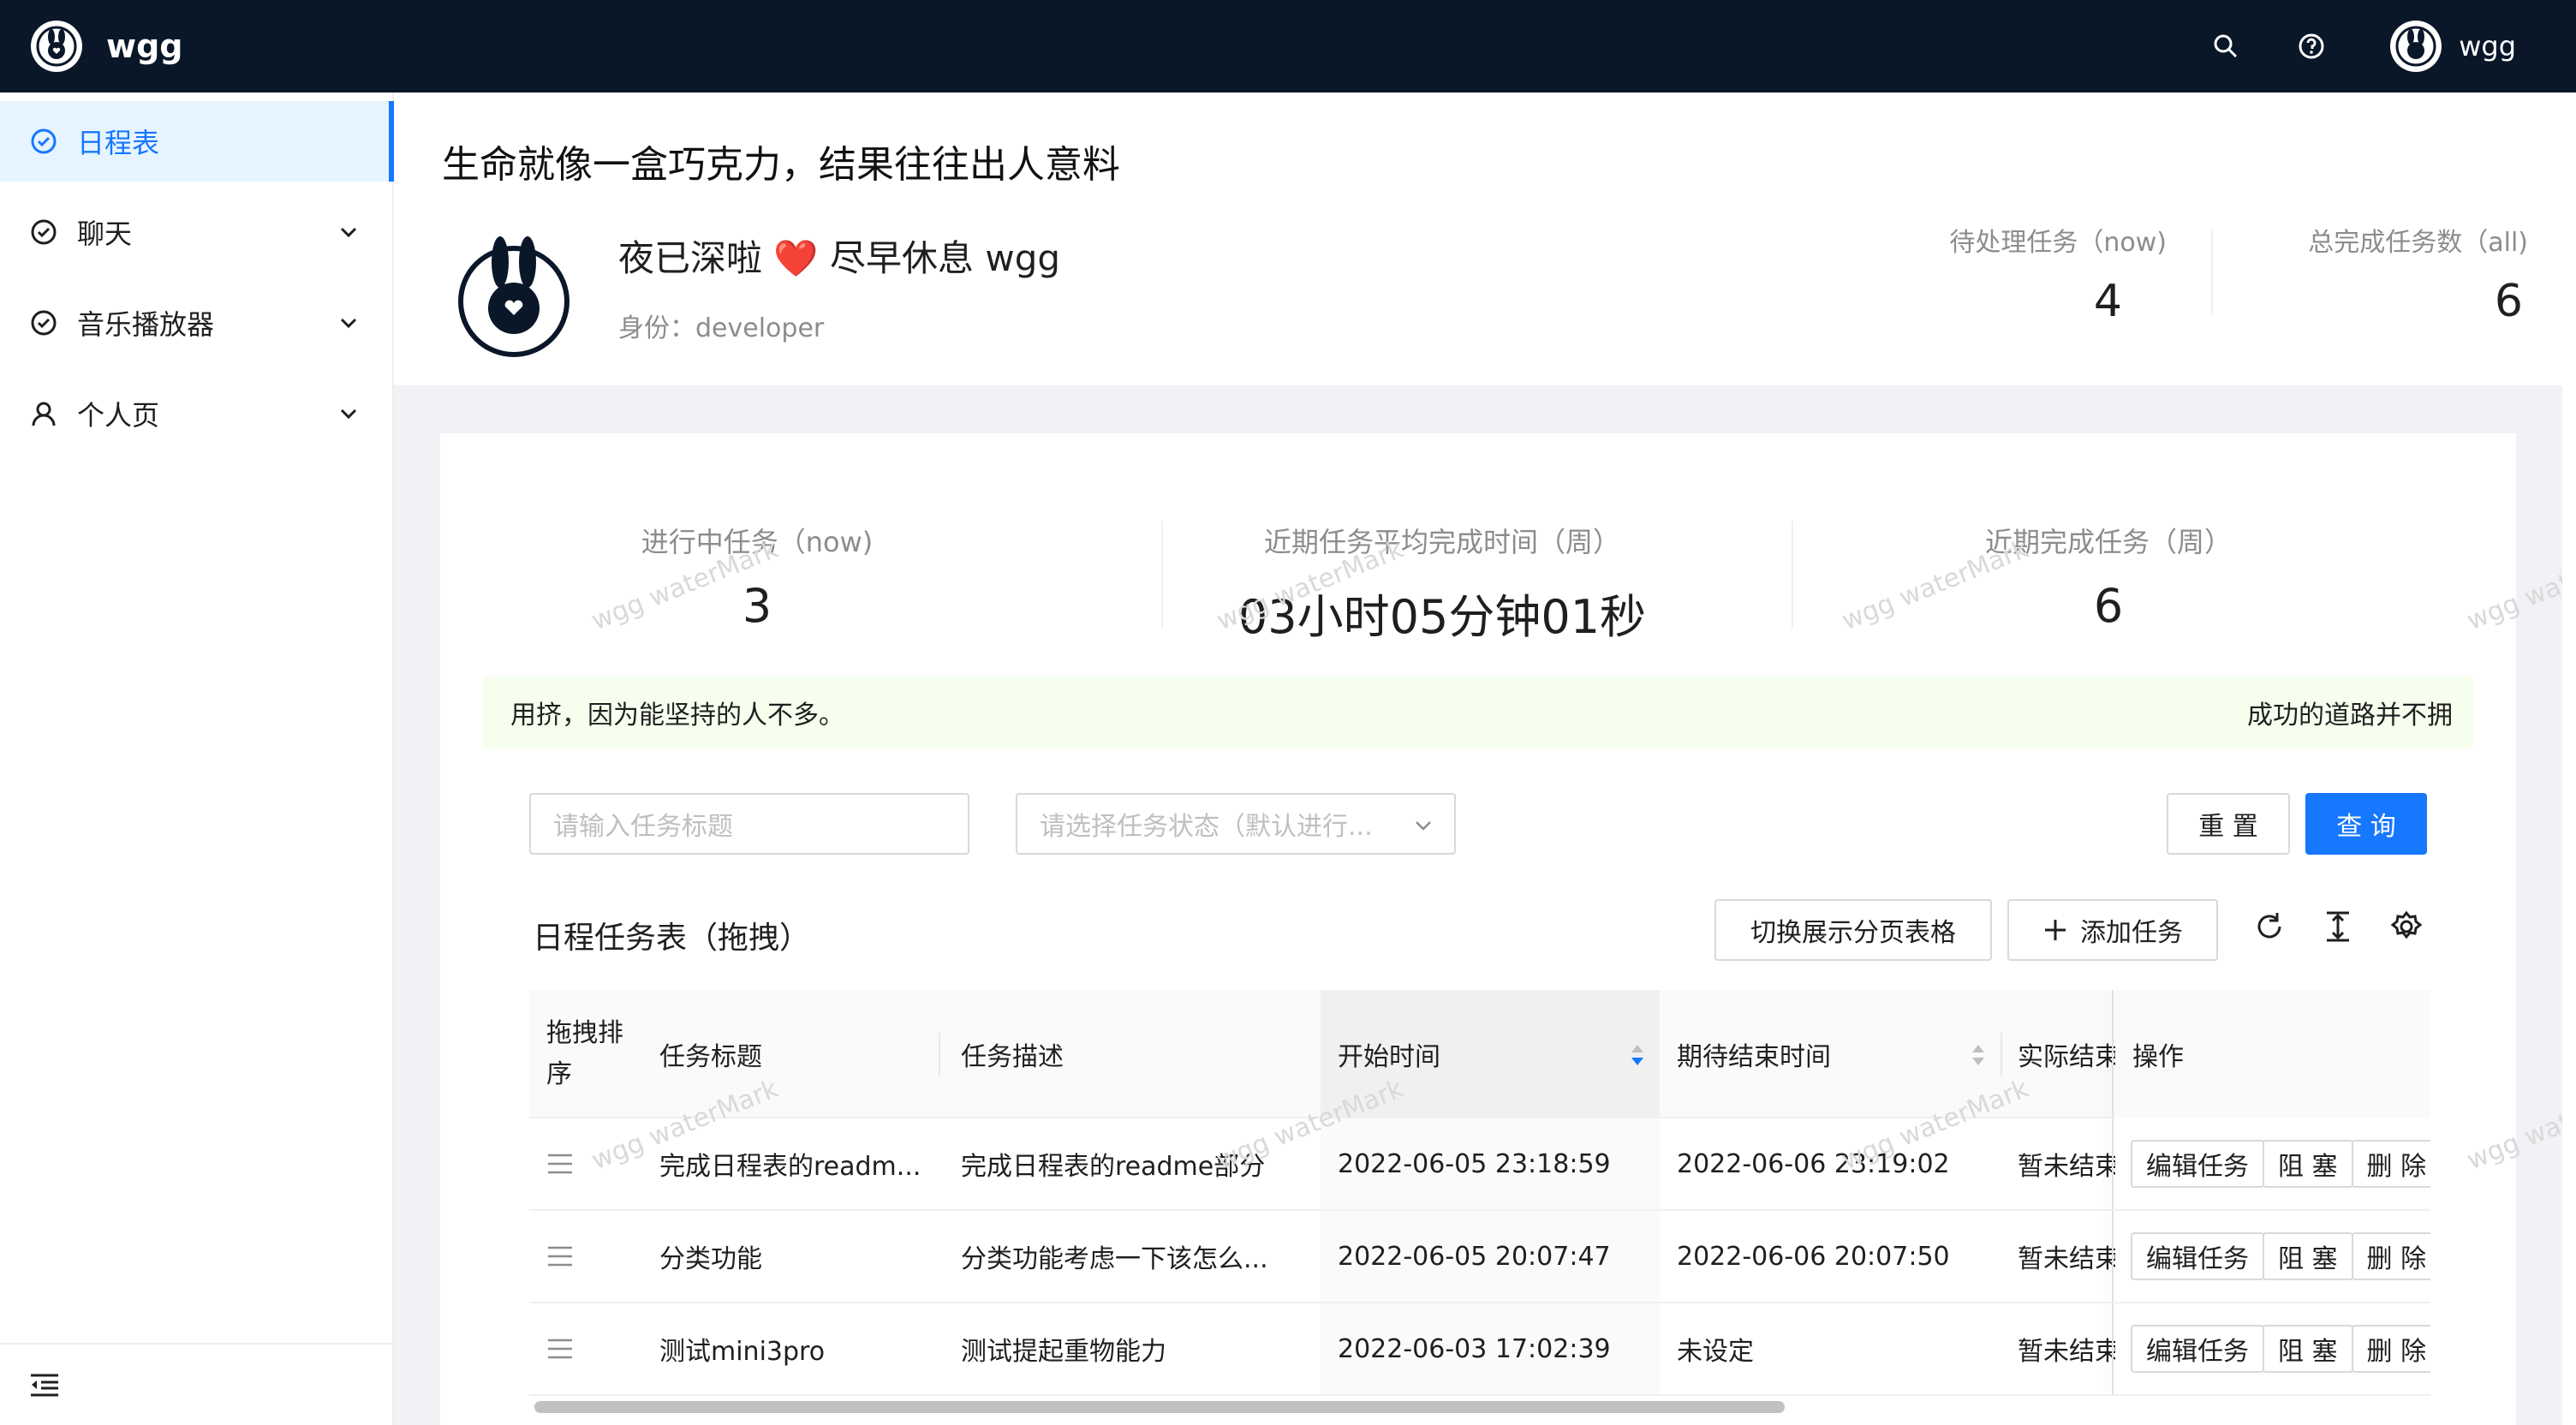 The height and width of the screenshot is (1425, 2576). I want to click on page-title: 生命就像一盒巧克力，结果往往出人意料, so click(781, 165).